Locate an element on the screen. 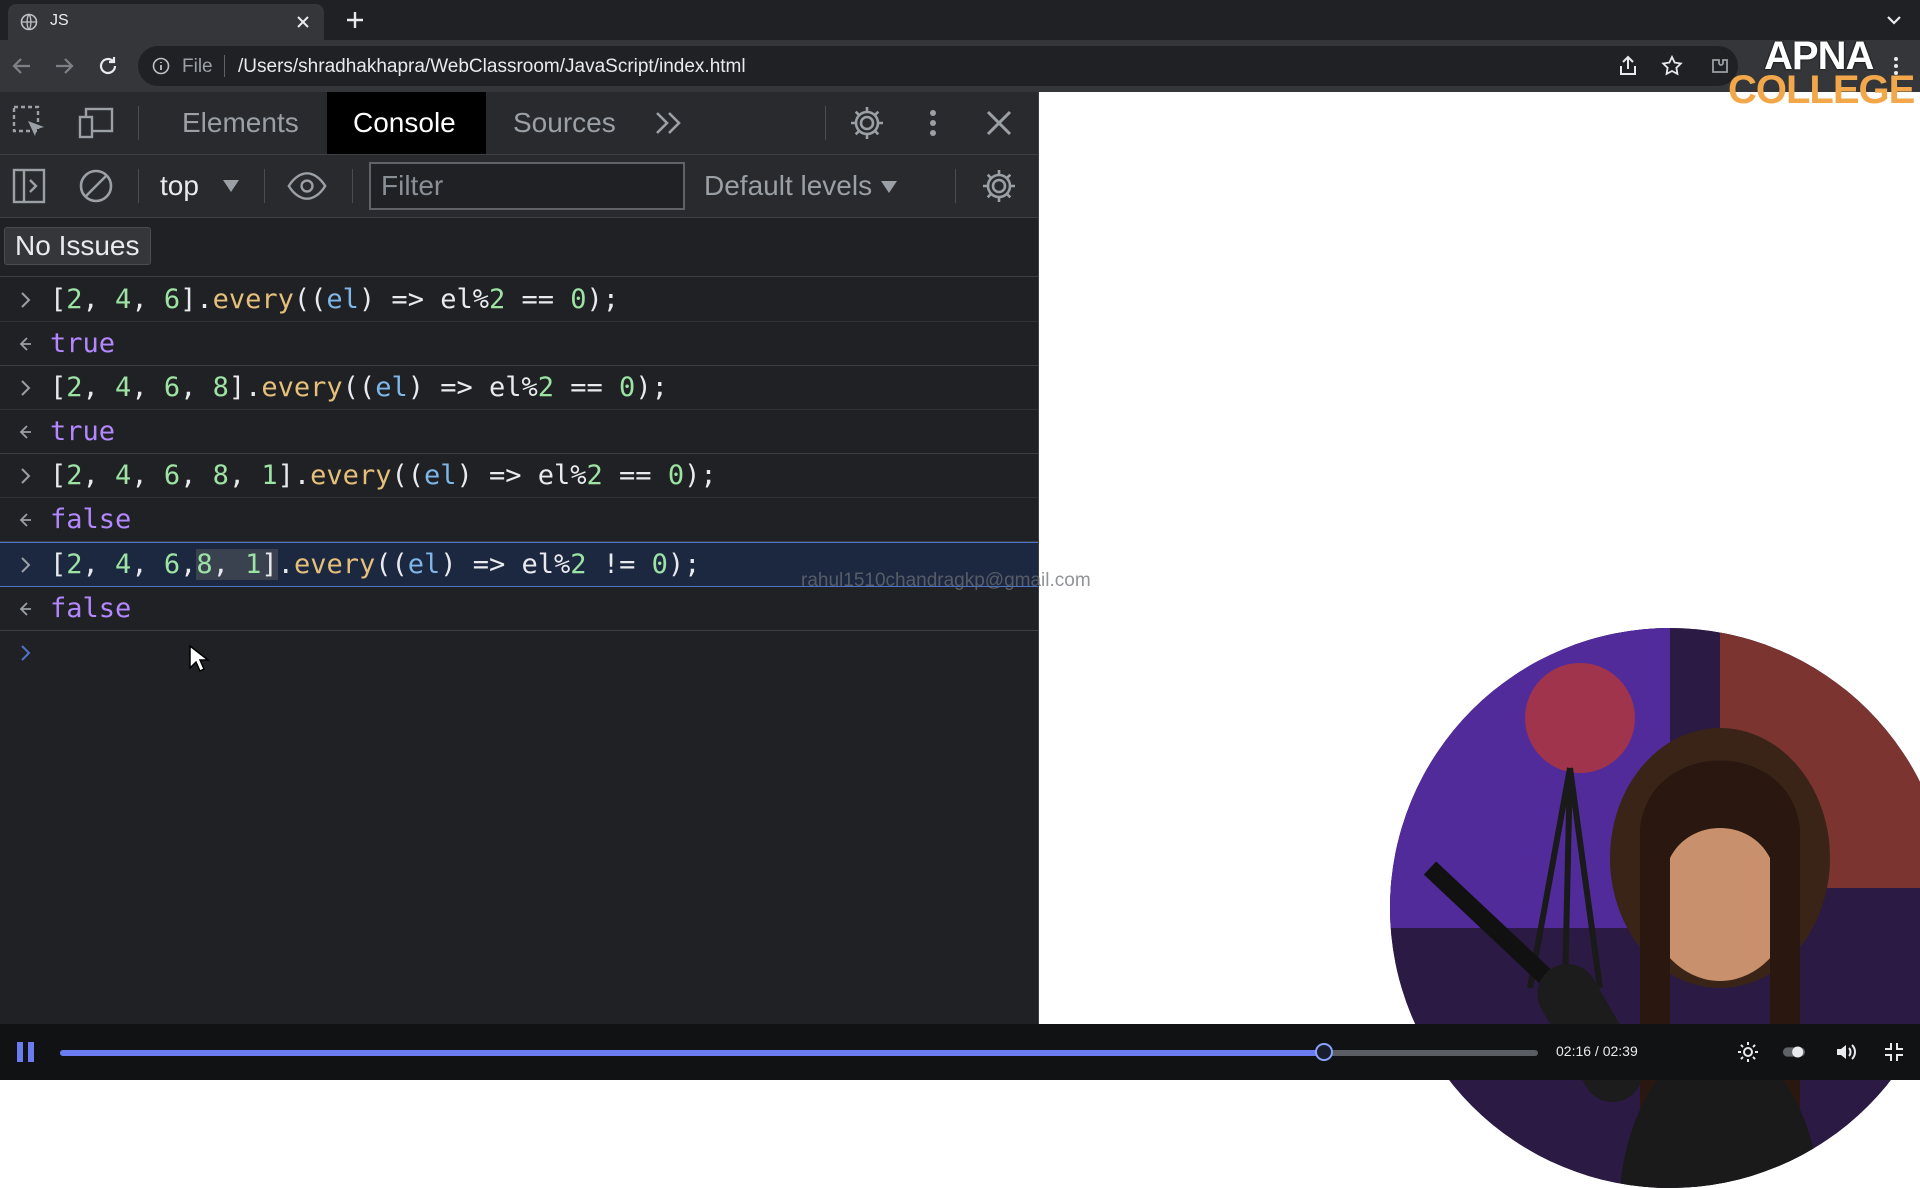  filter-input is located at coordinates (527, 186).